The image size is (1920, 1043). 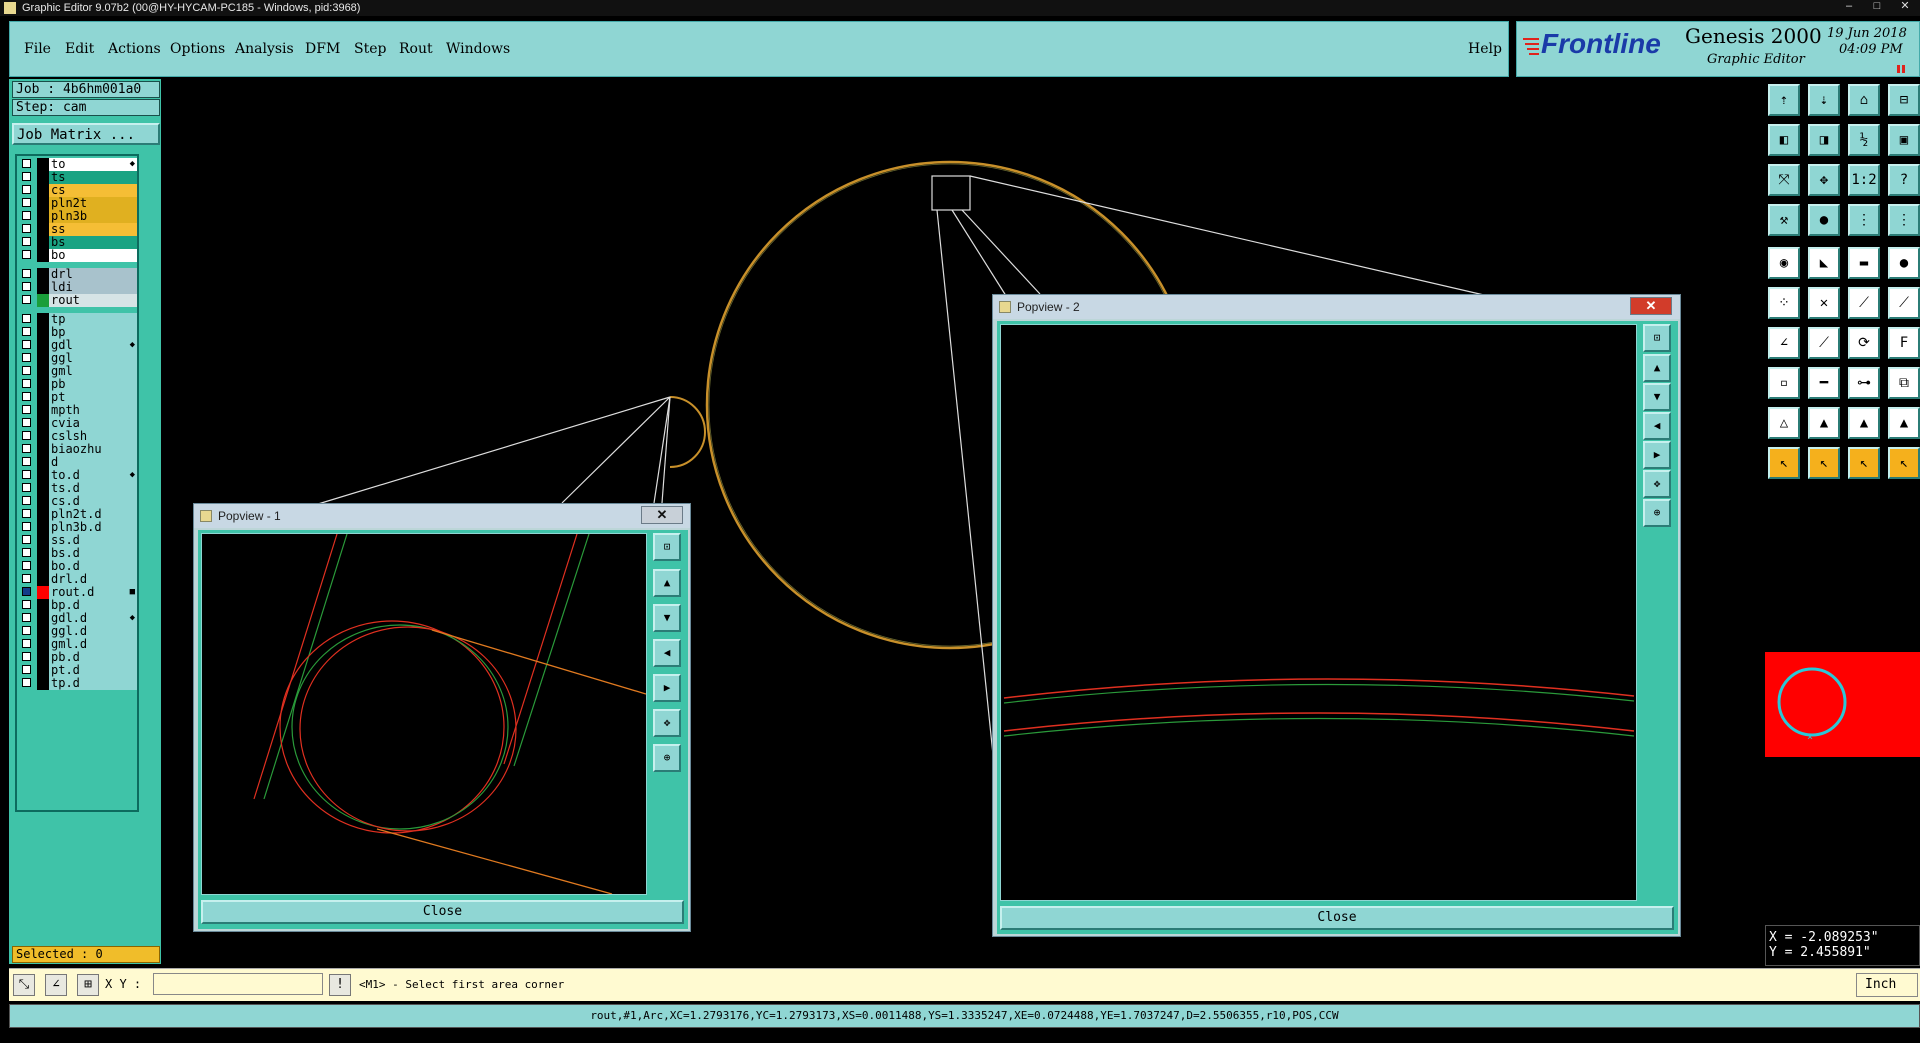 I want to click on layer-row-pln3b: pln3b, so click(x=78, y=216).